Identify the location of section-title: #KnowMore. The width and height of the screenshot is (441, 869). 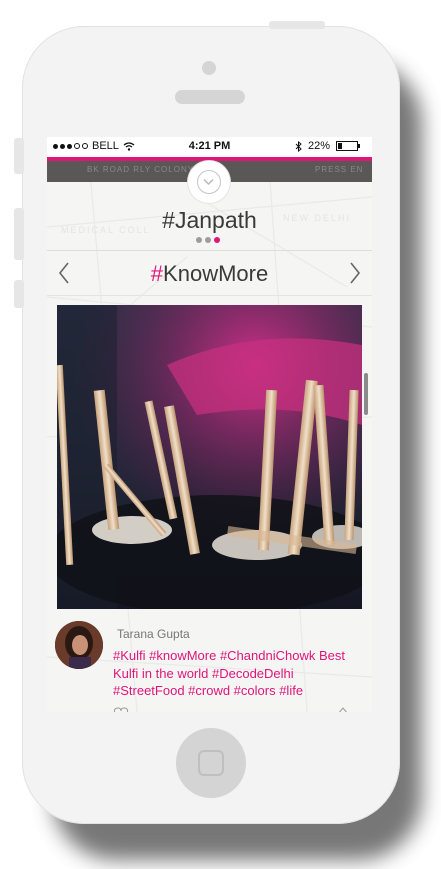
(209, 274).